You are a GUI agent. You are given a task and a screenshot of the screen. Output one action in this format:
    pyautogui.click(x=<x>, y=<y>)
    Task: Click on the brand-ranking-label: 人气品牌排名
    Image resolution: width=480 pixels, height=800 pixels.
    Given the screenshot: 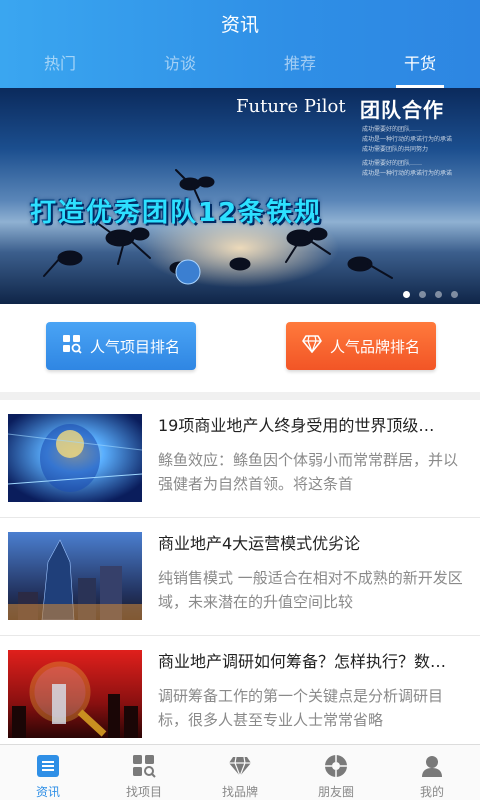 What is the action you would take?
    pyautogui.click(x=374, y=346)
    